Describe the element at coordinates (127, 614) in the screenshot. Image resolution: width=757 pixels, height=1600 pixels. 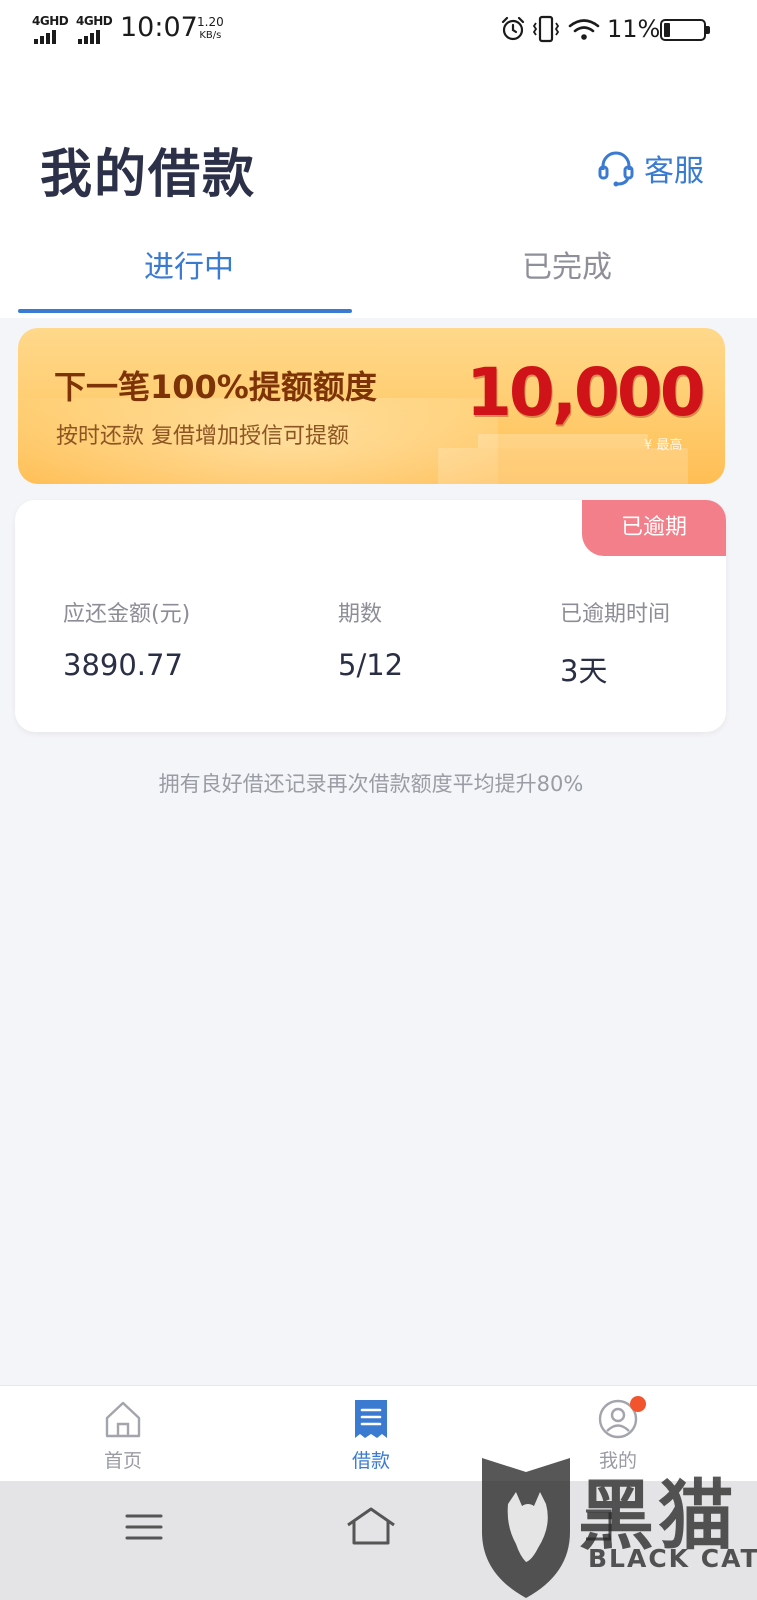
I see `stat-label: 应还金额(元)` at that location.